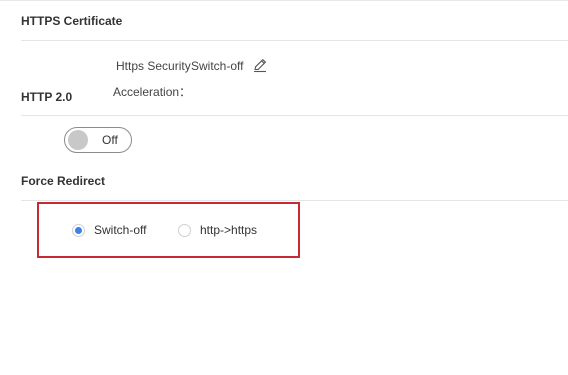 This screenshot has height=375, width=568. Describe the element at coordinates (152, 92) in the screenshot. I see `acceleration-label: Acceleration：` at that location.